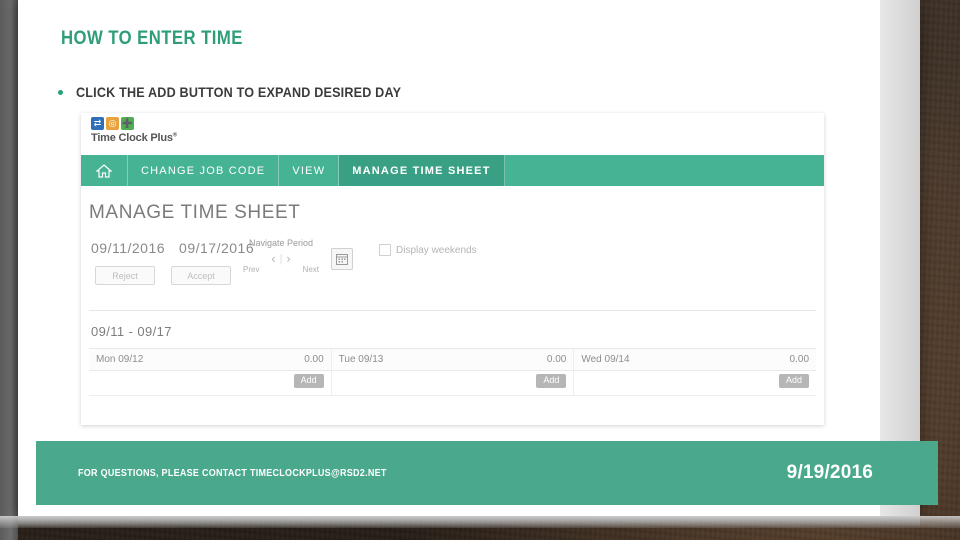 This screenshot has height=540, width=960. What do you see at coordinates (273, 258) in the screenshot?
I see `prev-period-button: ‹` at bounding box center [273, 258].